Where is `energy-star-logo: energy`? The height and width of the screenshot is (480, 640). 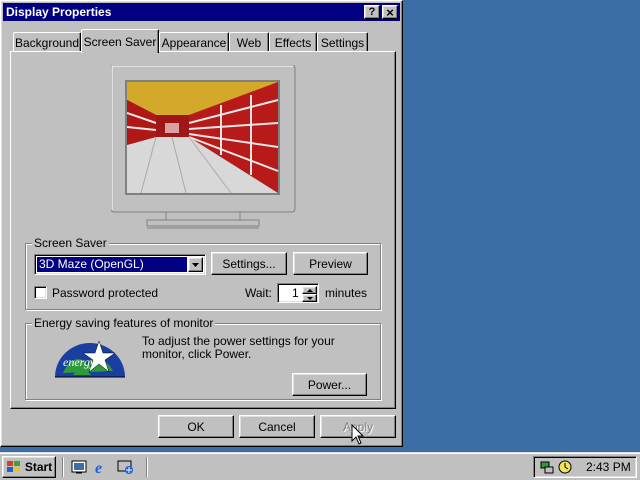 energy-star-logo: energy is located at coordinates (90, 358).